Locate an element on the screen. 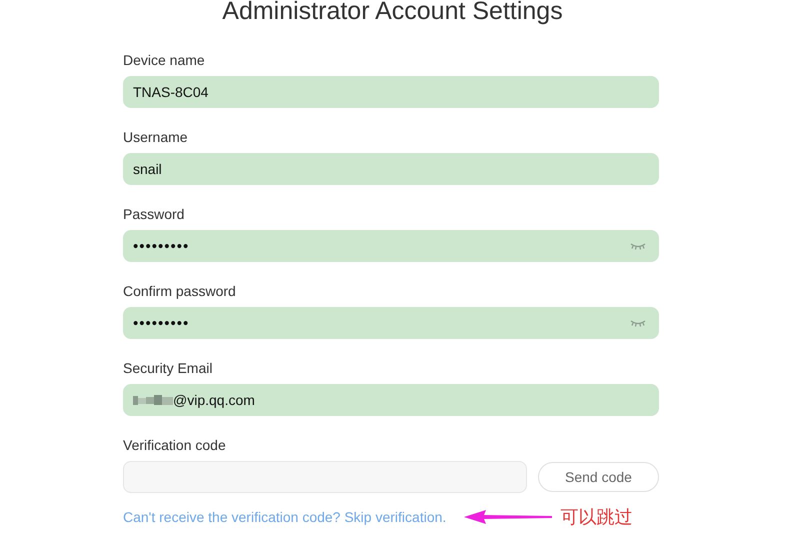  field-label: Device name is located at coordinates (164, 60).